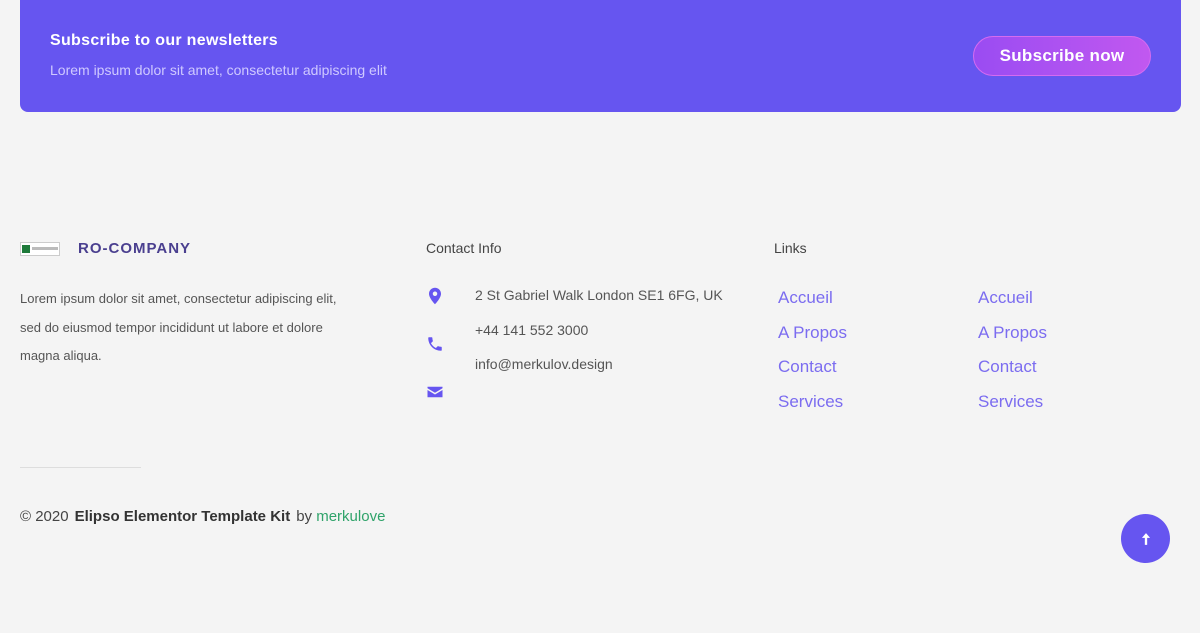 This screenshot has height=633, width=1200. I want to click on links-heading: Links, so click(790, 248).